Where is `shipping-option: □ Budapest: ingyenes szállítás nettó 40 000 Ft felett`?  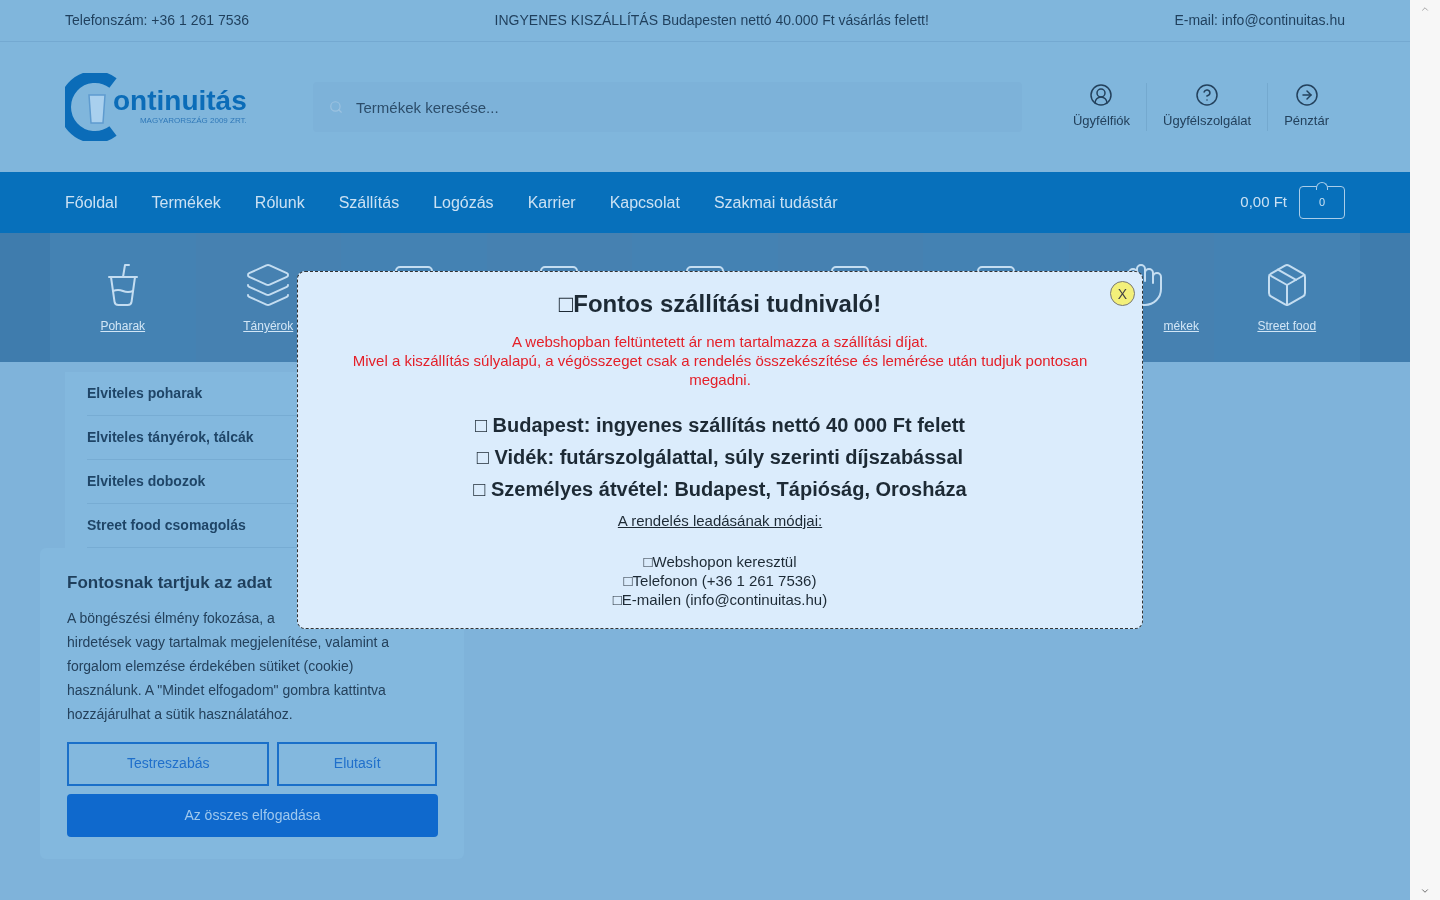
shipping-option: □ Budapest: ingyenes szállítás nettó 40 000 Ft felett is located at coordinates (720, 425).